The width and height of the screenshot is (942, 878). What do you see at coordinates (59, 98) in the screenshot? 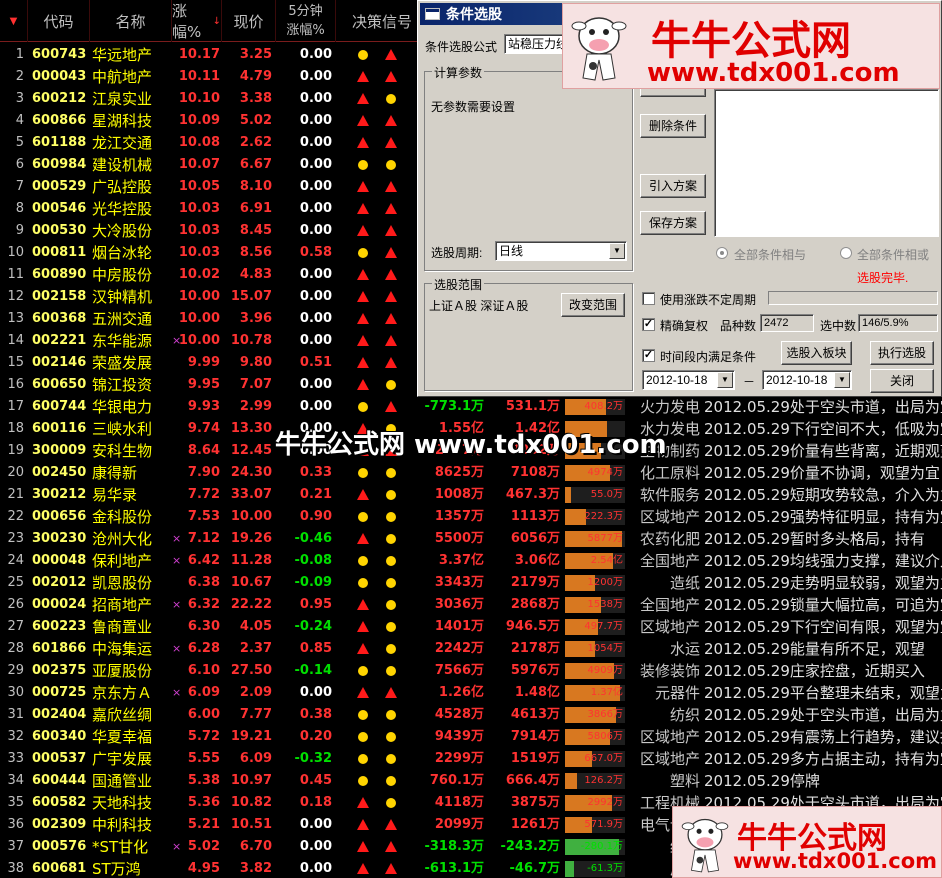
I see `stock-code: 600212` at bounding box center [59, 98].